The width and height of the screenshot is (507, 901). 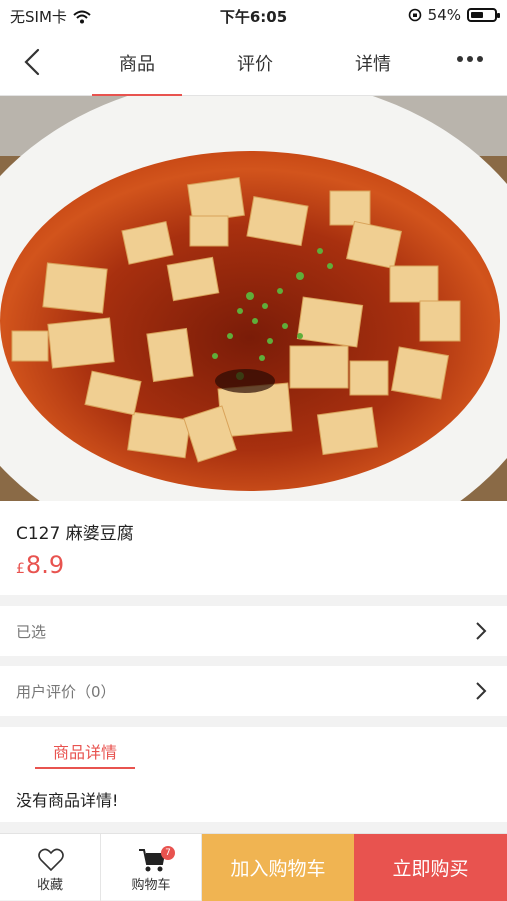 What do you see at coordinates (85, 751) in the screenshot?
I see `details-tab: 商品详情` at bounding box center [85, 751].